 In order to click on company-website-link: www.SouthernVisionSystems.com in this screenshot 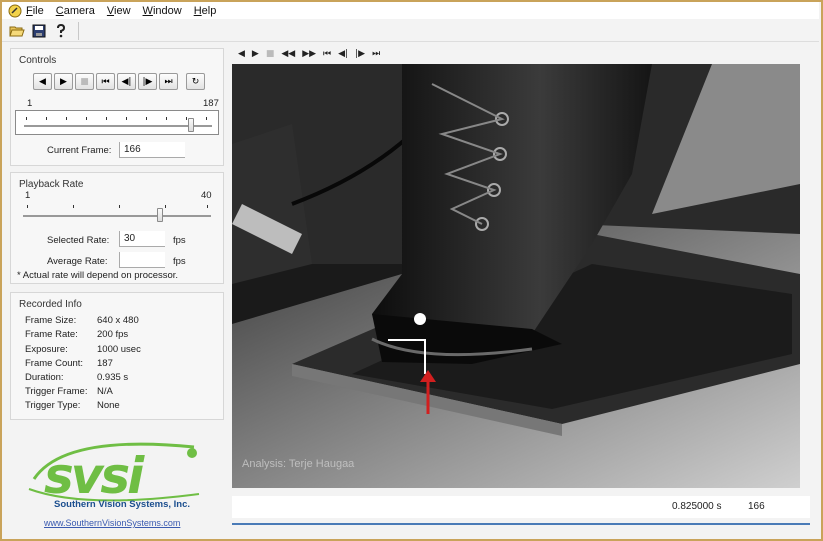, I will do `click(112, 523)`.